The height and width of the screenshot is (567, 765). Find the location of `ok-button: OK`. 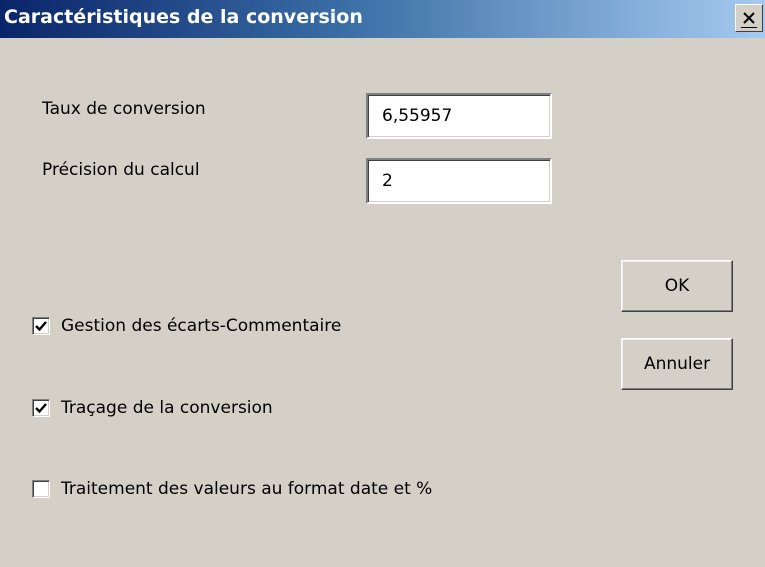

ok-button: OK is located at coordinates (677, 286).